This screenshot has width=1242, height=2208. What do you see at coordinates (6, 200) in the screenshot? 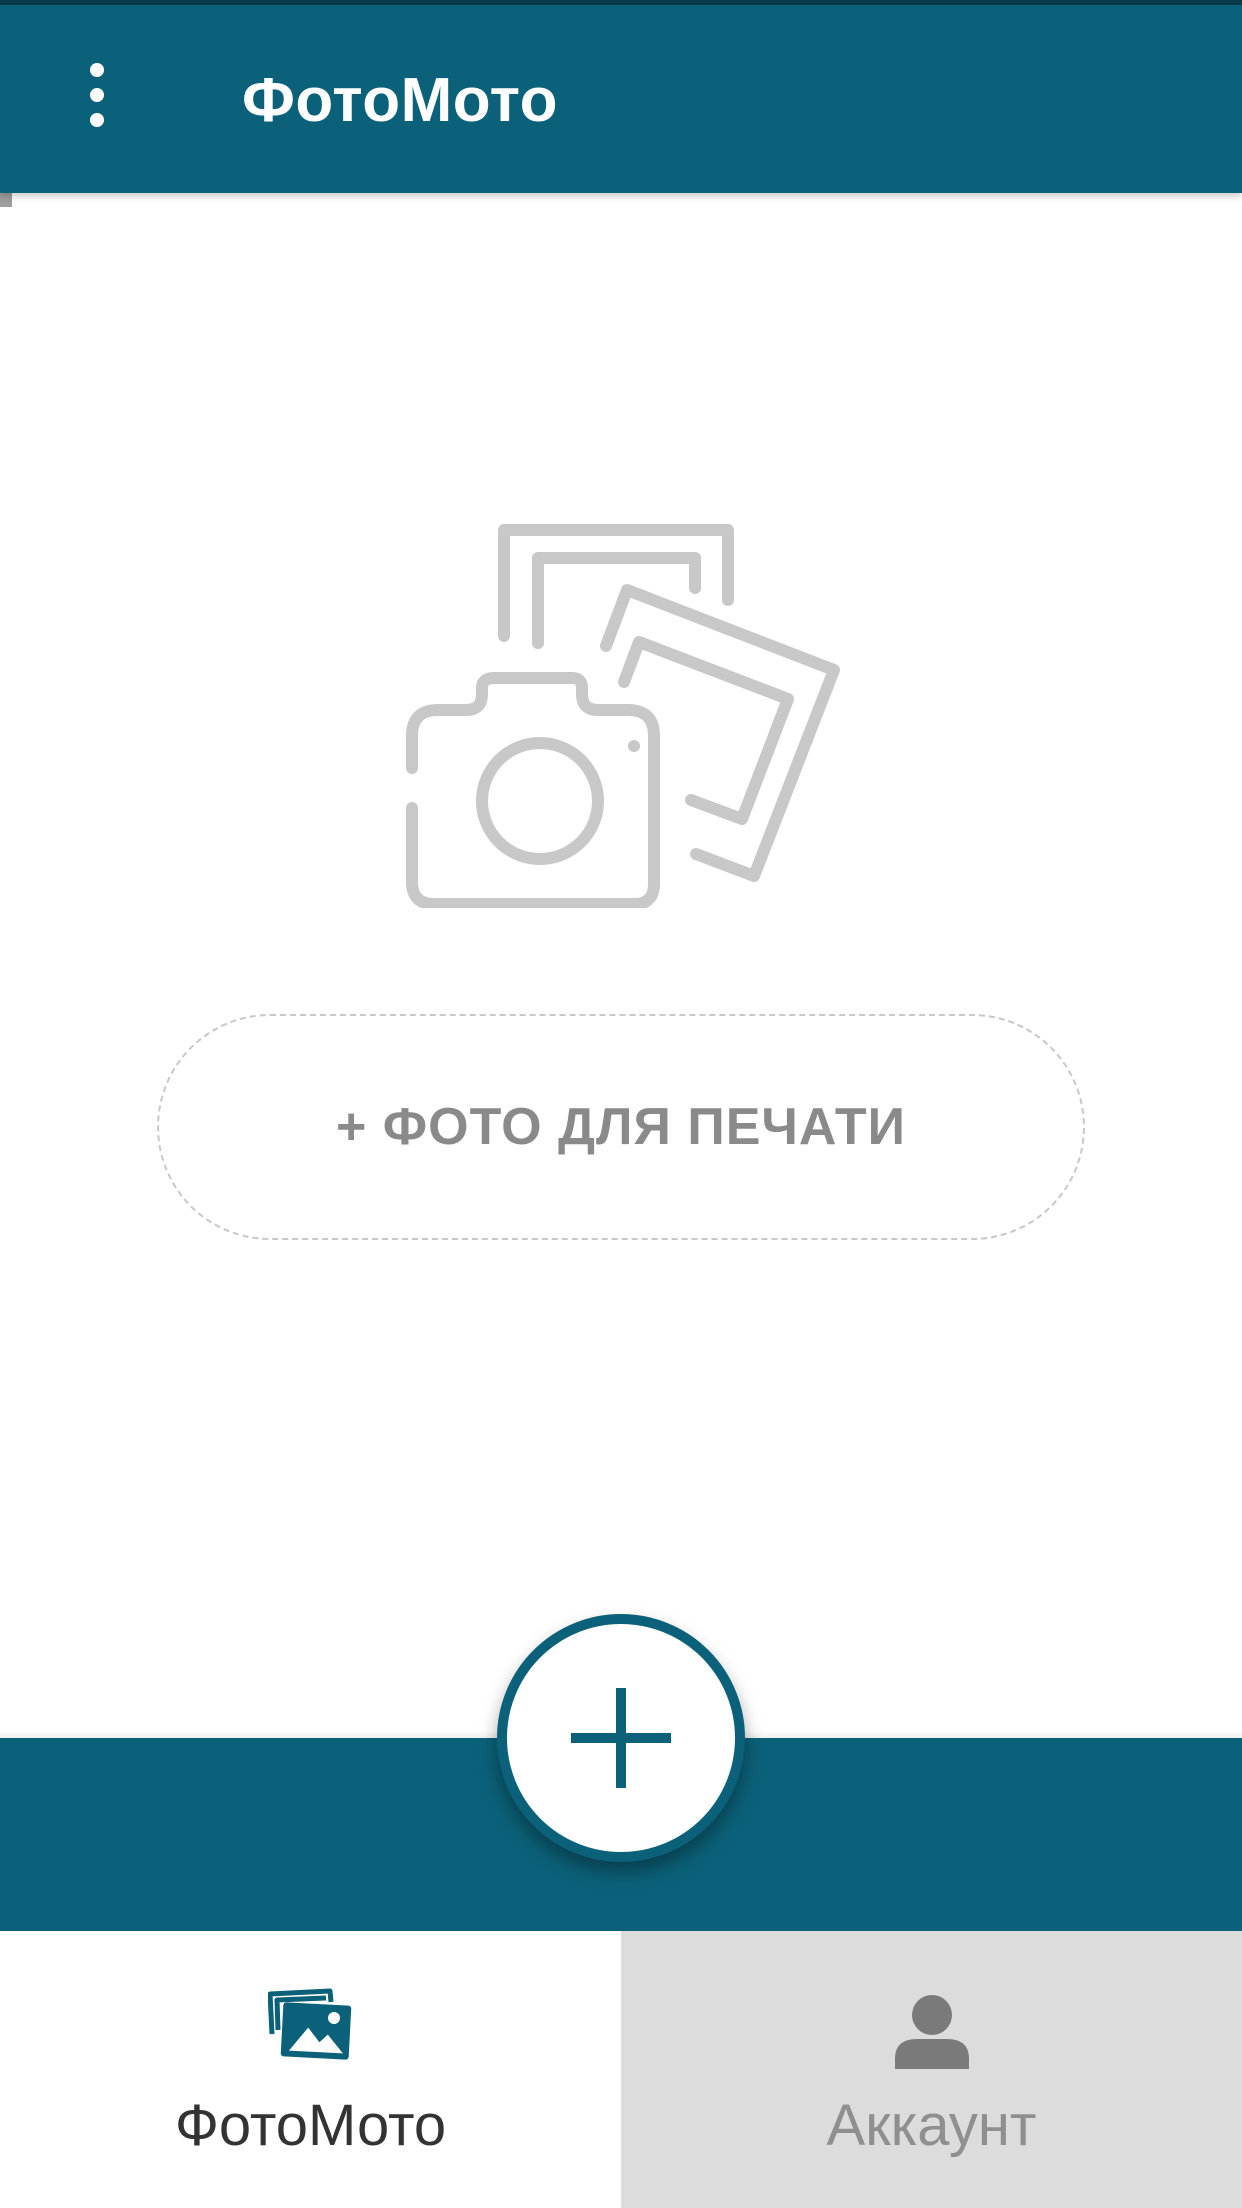
I see `scroll-indicator` at bounding box center [6, 200].